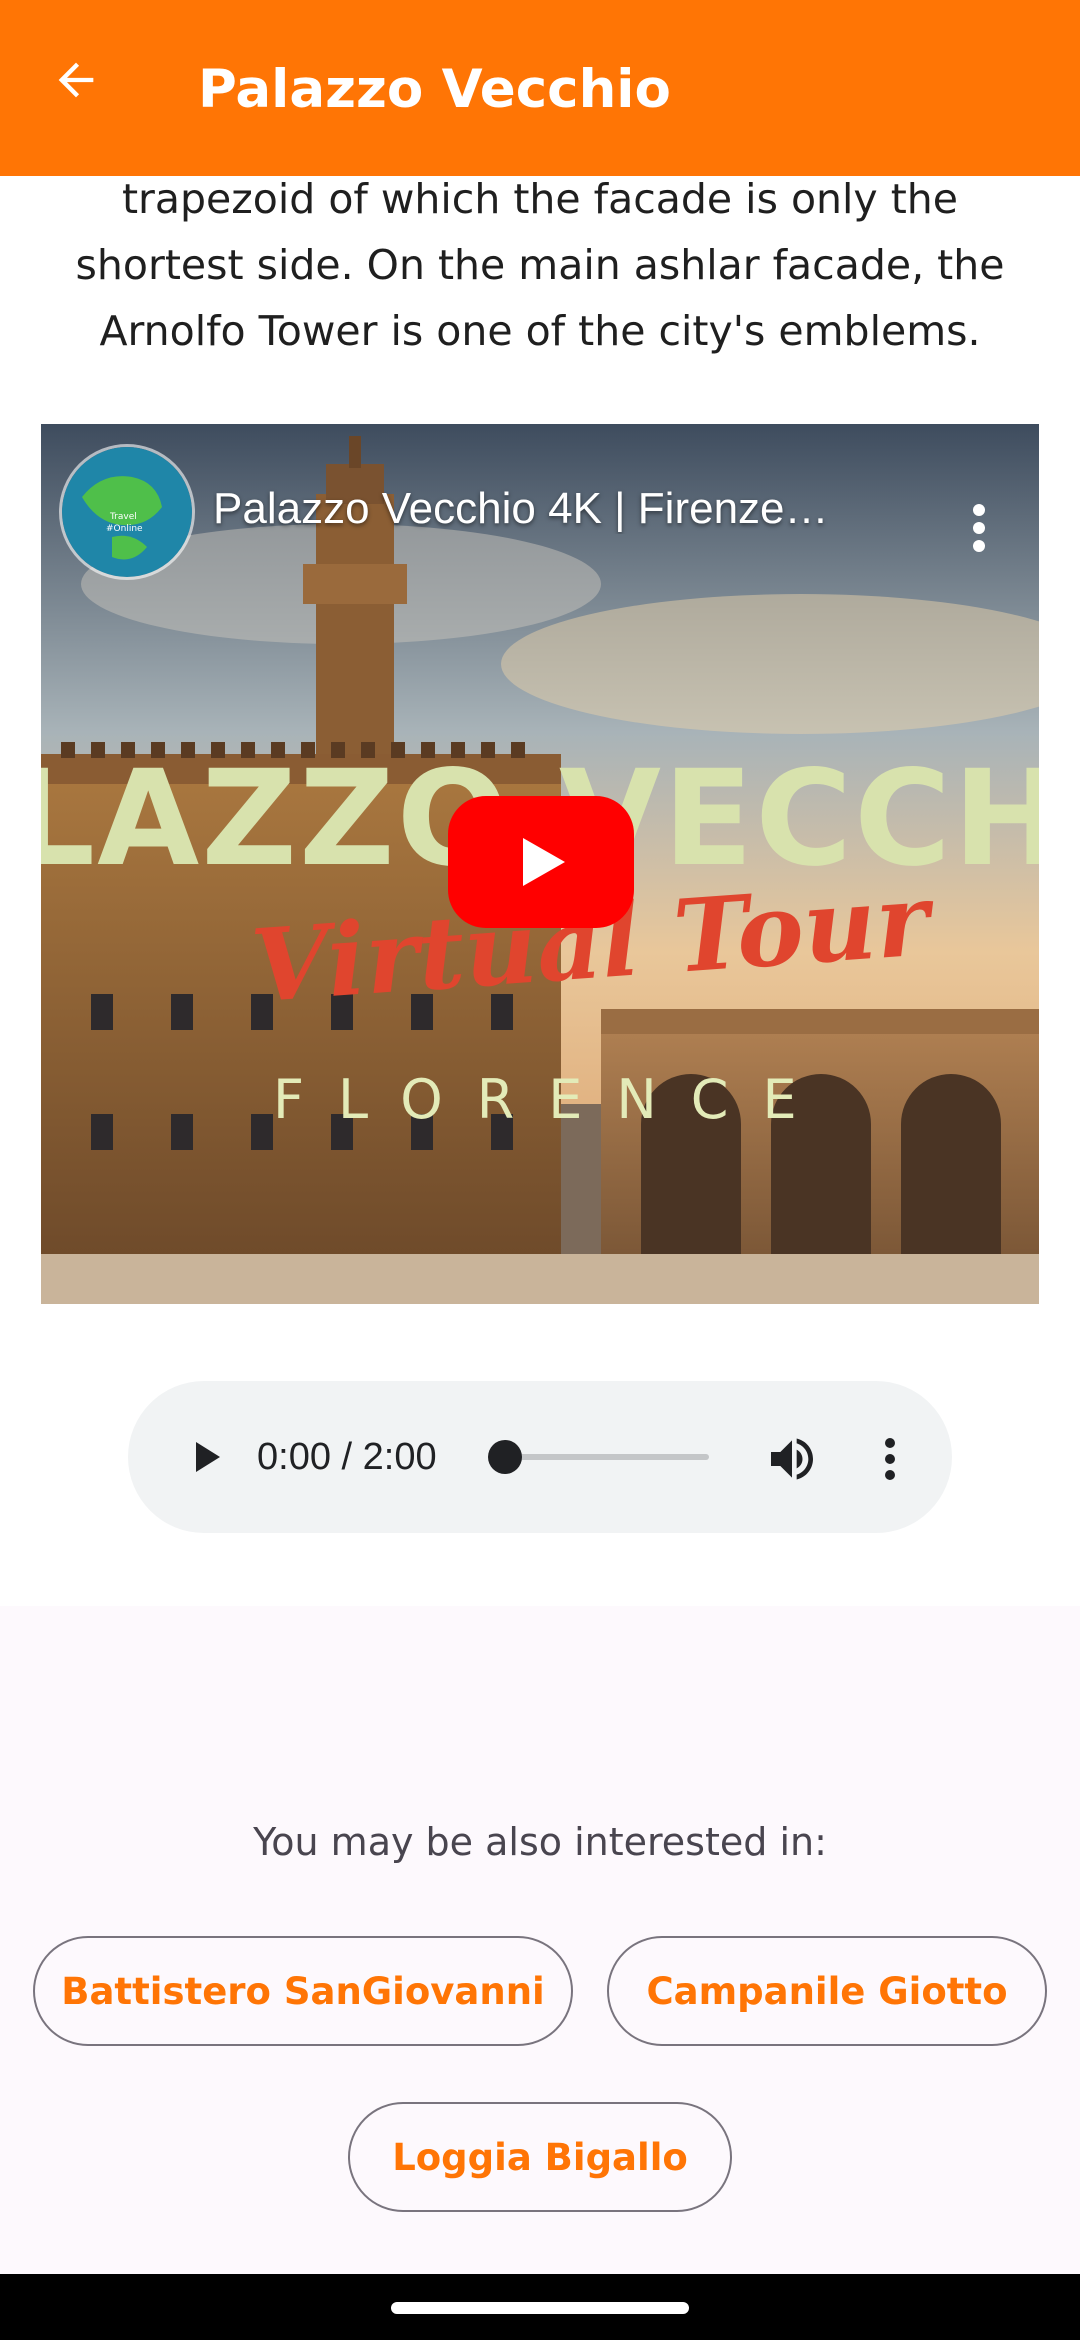 The width and height of the screenshot is (1080, 2340). I want to click on audio-seek-bar, so click(605, 1457).